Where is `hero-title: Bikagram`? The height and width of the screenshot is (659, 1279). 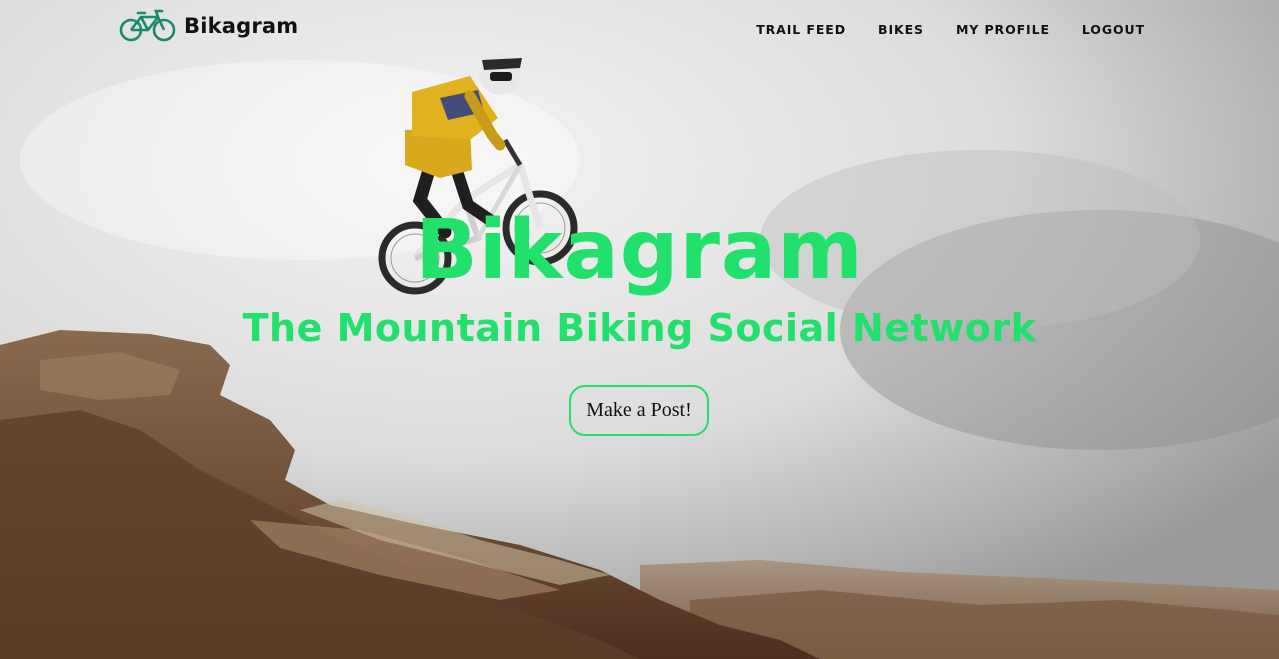 hero-title: Bikagram is located at coordinates (639, 250).